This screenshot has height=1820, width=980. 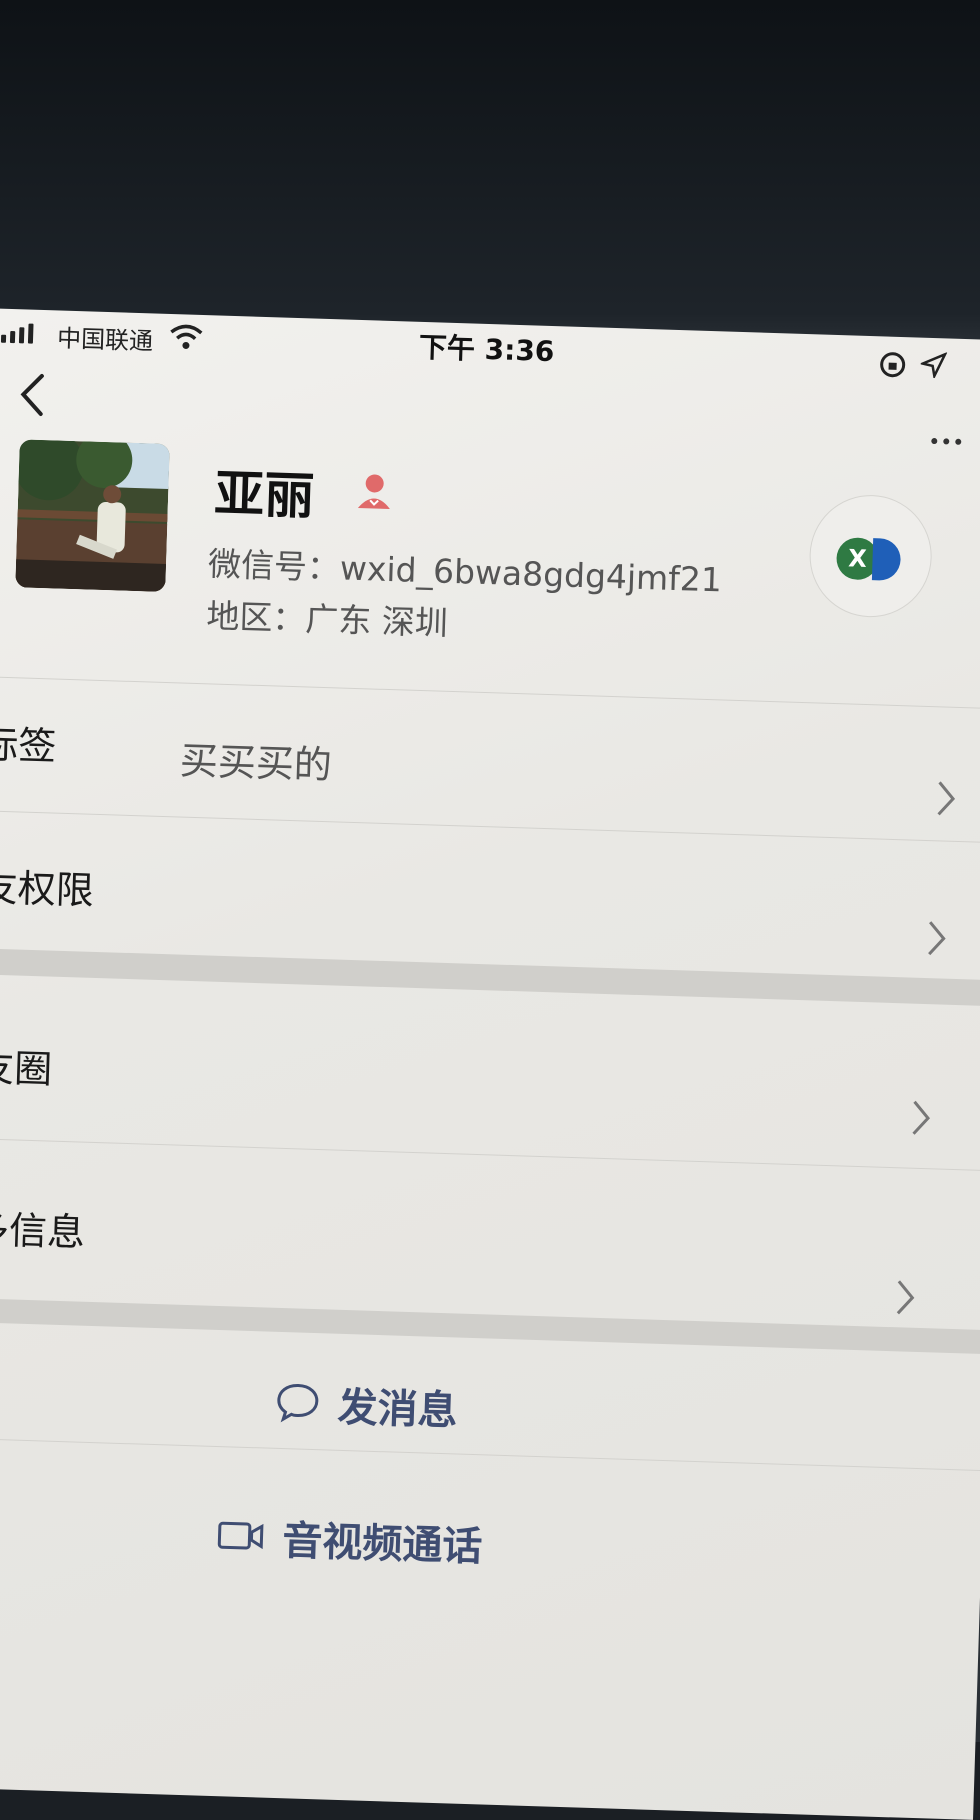 What do you see at coordinates (240, 1535) in the screenshot?
I see `video-camera-icon` at bounding box center [240, 1535].